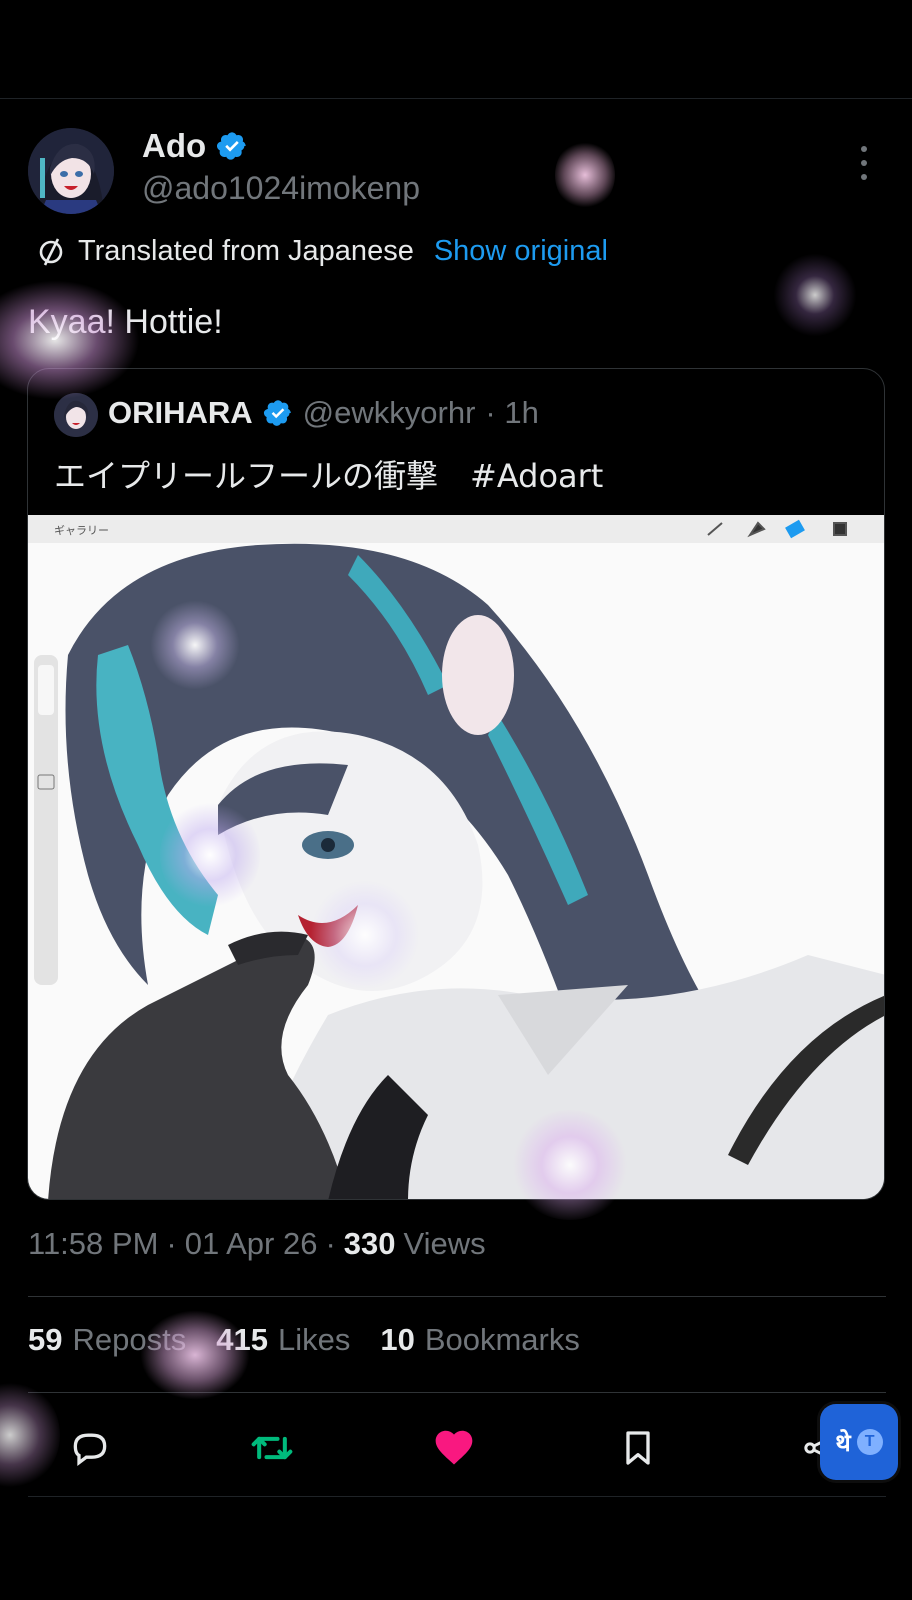 The width and height of the screenshot is (912, 1600). I want to click on heart-icon, so click(454, 1447).